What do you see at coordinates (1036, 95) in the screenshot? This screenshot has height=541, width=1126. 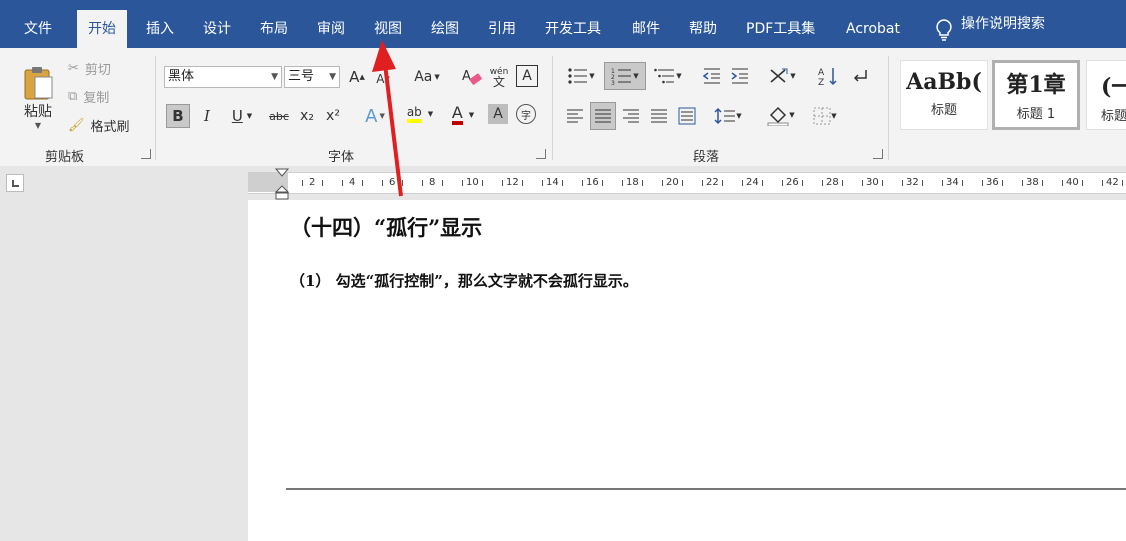 I see `style-heading-1: 第1章 标题 1` at bounding box center [1036, 95].